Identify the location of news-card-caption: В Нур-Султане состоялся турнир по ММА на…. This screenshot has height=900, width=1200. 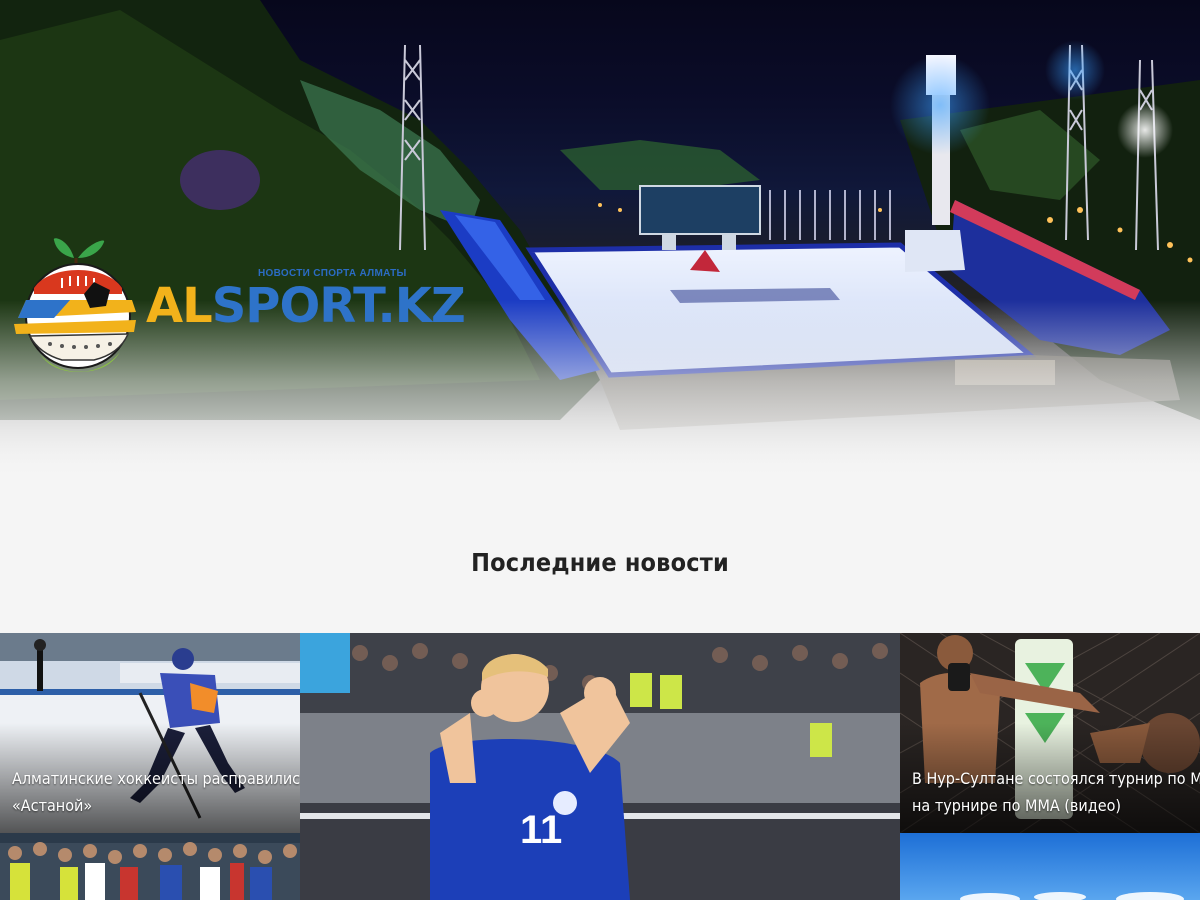
(1056, 792).